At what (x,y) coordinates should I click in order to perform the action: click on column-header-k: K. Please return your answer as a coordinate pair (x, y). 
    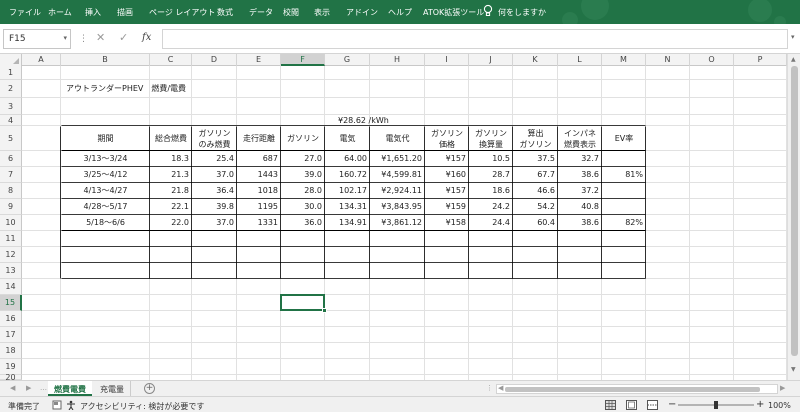
    Looking at the image, I should click on (535, 60).